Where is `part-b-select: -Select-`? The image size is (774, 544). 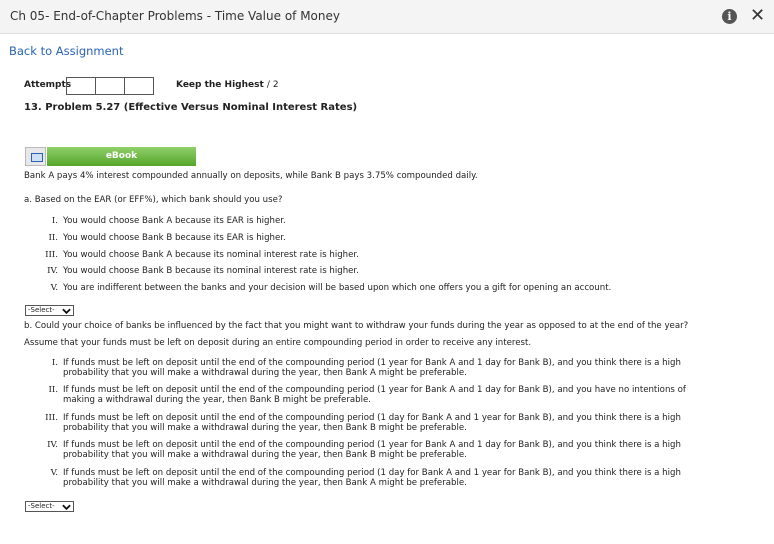 part-b-select: -Select- is located at coordinates (49, 506).